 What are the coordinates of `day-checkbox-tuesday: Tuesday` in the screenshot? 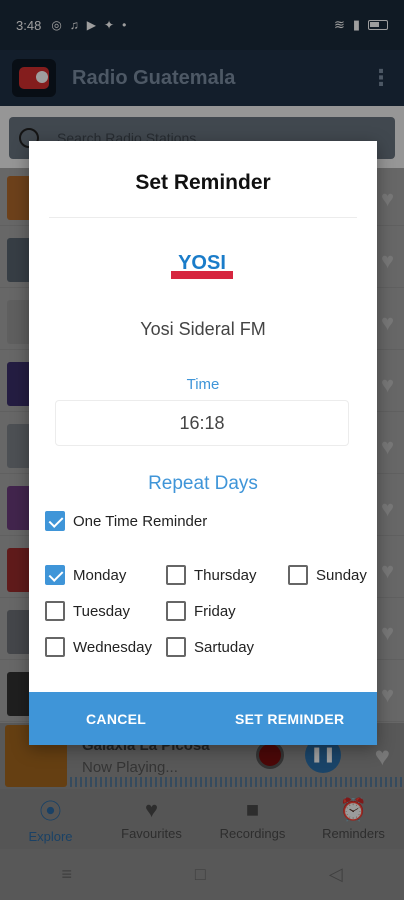 It's located at (87, 611).